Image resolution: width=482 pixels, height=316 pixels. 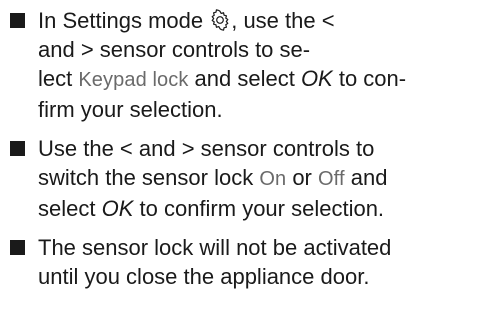 I want to click on gear-icon, so click(x=220, y=20).